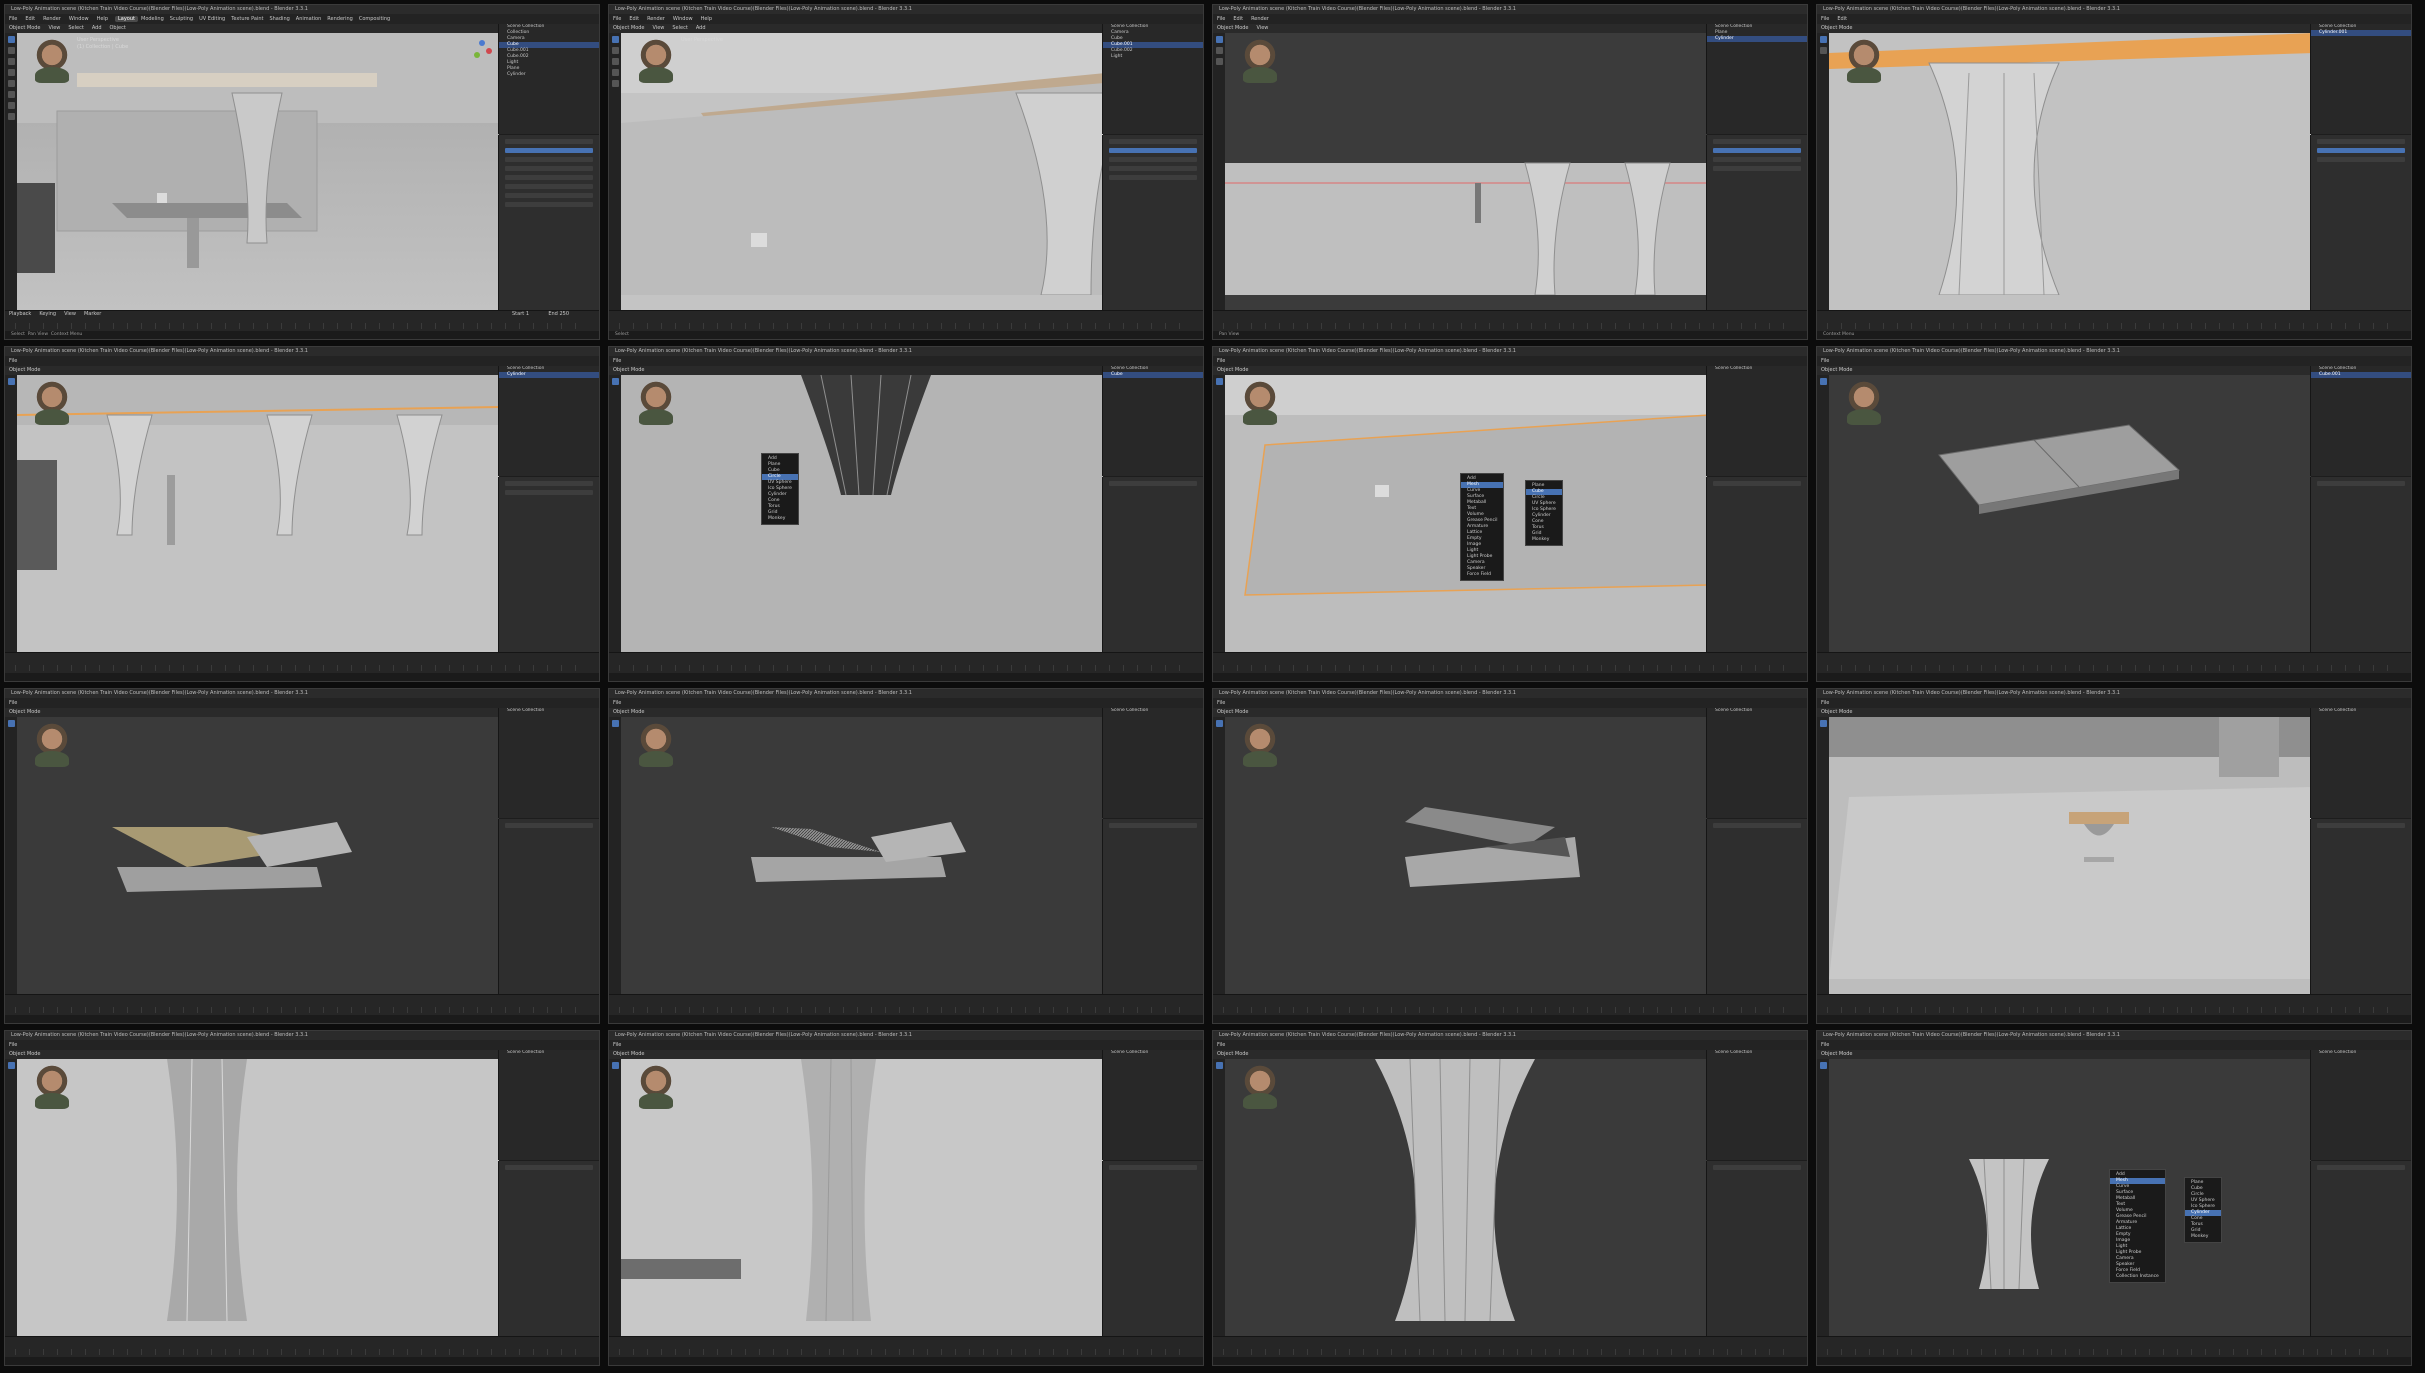  I want to click on tab-shading: Shading, so click(279, 19).